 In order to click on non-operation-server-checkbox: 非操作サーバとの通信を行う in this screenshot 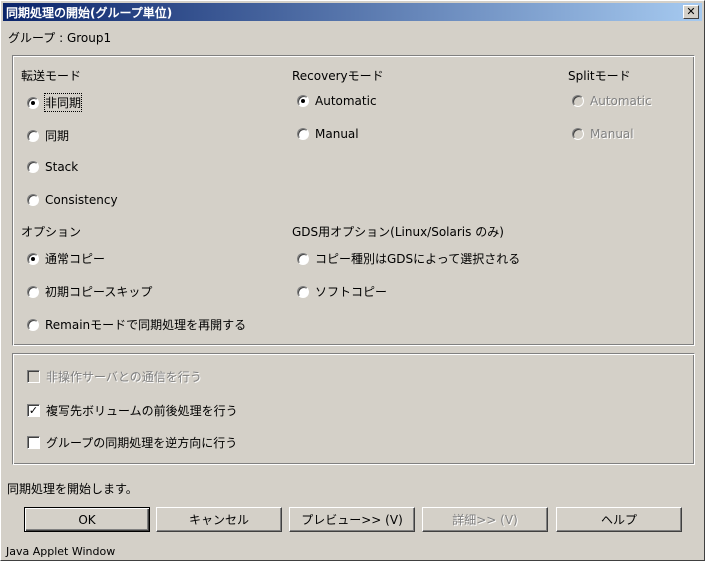, I will do `click(114, 376)`.